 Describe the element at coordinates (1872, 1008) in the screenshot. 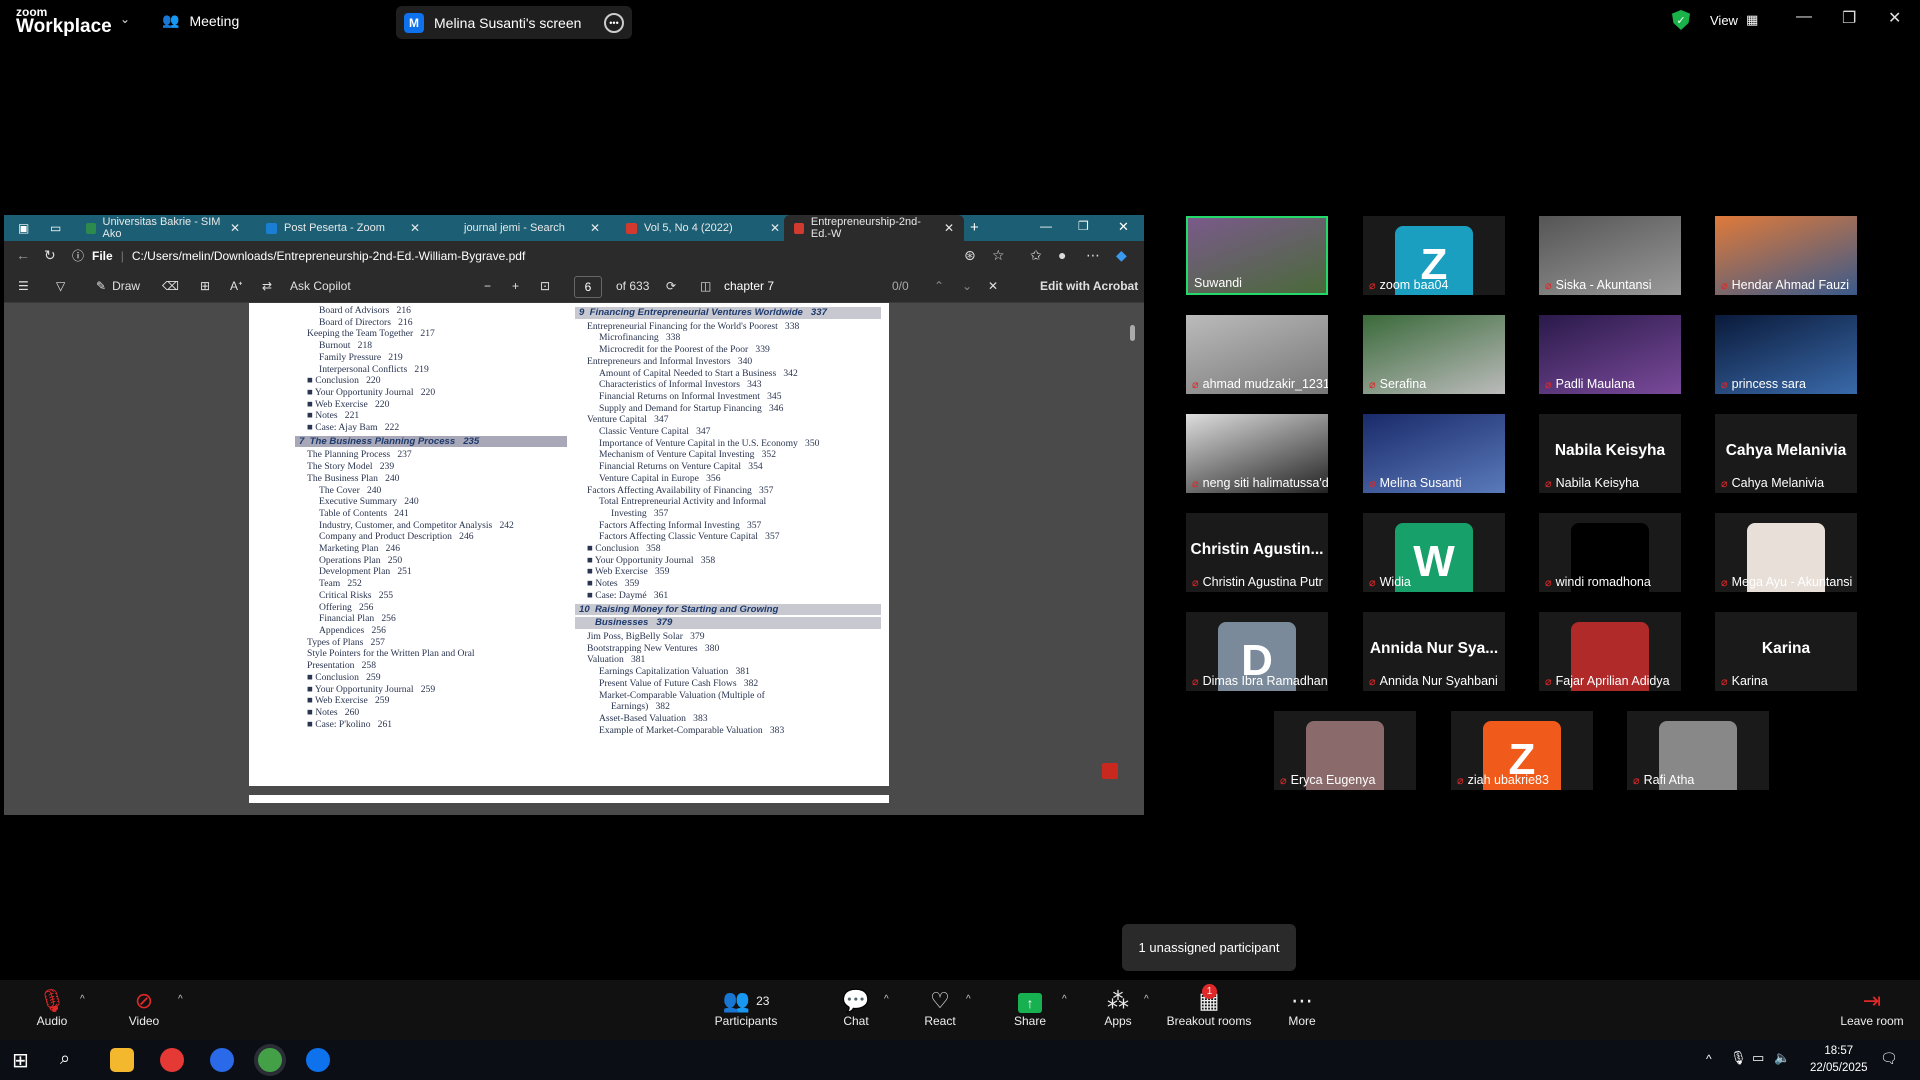

I see `leave-room-button: ⇥ Leave room` at that location.